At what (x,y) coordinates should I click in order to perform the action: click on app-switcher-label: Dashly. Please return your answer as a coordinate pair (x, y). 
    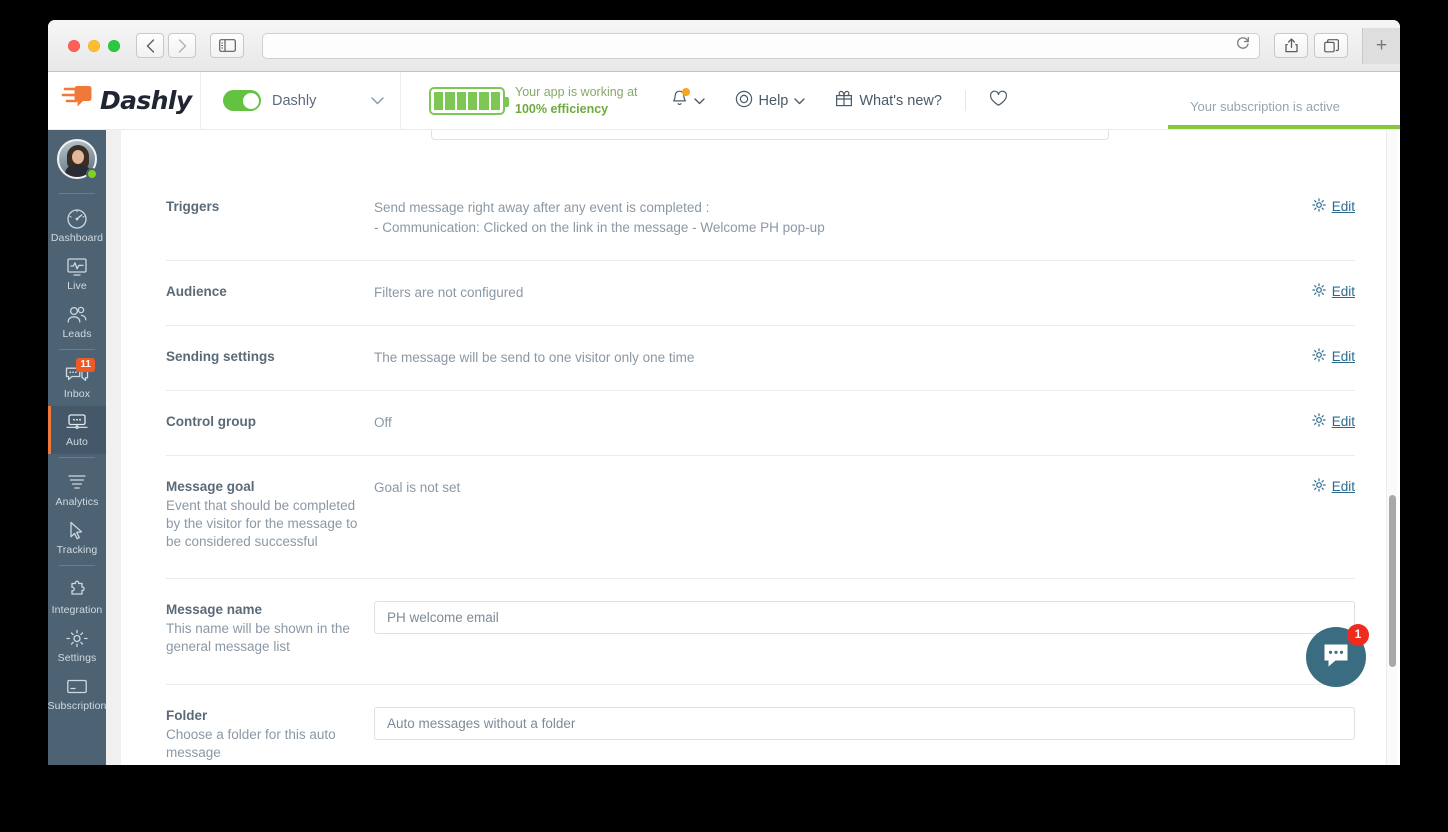
    Looking at the image, I should click on (294, 100).